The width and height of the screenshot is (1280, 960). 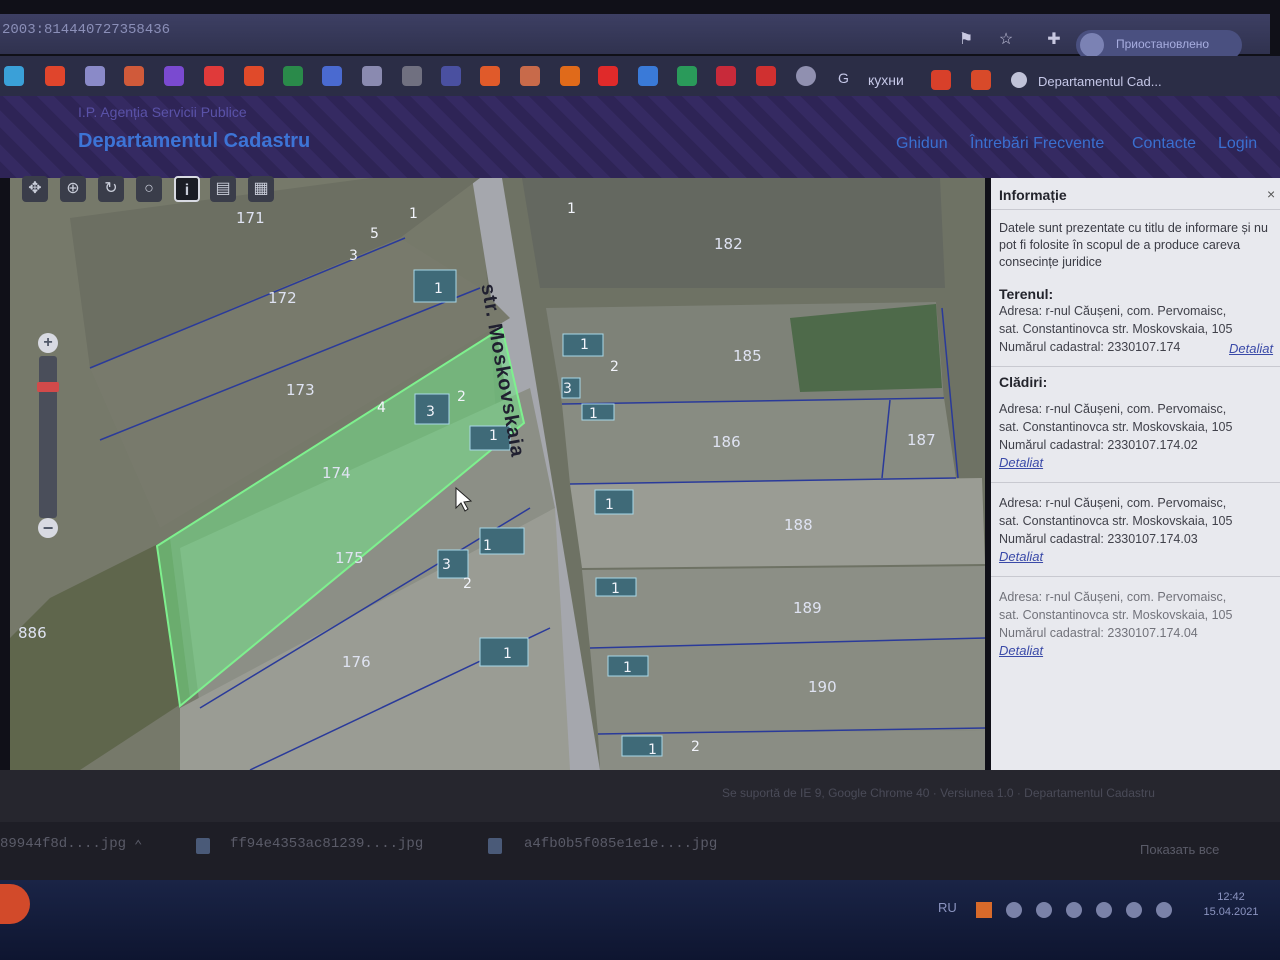 What do you see at coordinates (922, 144) in the screenshot?
I see `nav-ghidul: Ghidun` at bounding box center [922, 144].